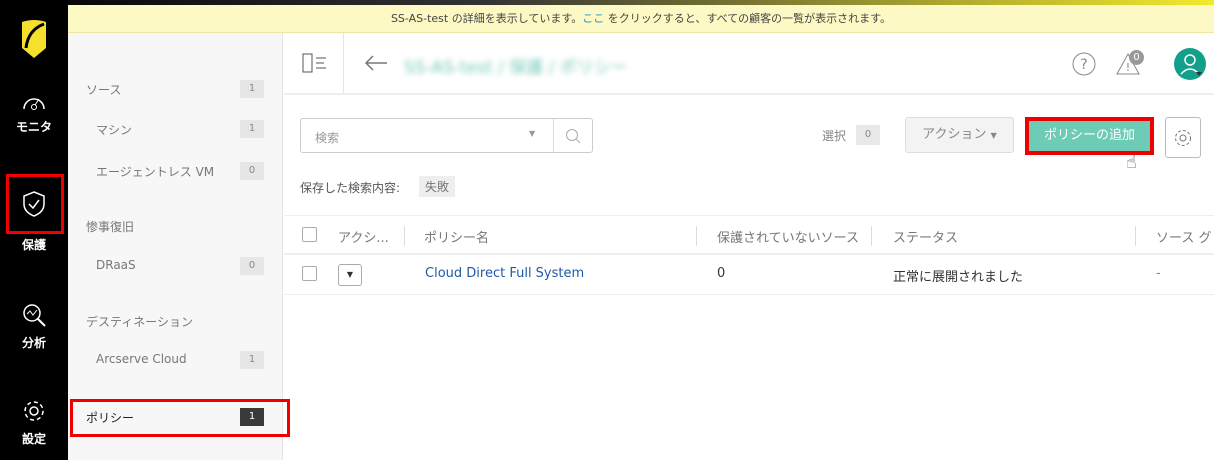 The height and width of the screenshot is (460, 1214). What do you see at coordinates (309, 273) in the screenshot?
I see `row-checkbox` at bounding box center [309, 273].